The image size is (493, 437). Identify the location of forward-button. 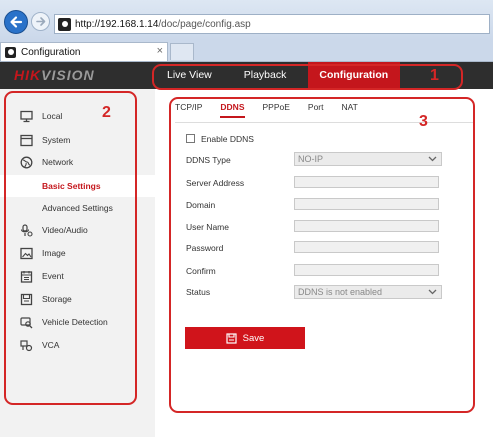
(40, 21).